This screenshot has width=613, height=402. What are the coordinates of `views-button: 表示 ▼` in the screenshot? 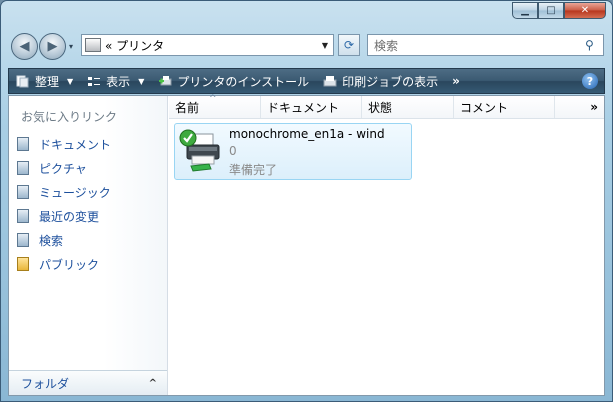 It's located at (115, 81).